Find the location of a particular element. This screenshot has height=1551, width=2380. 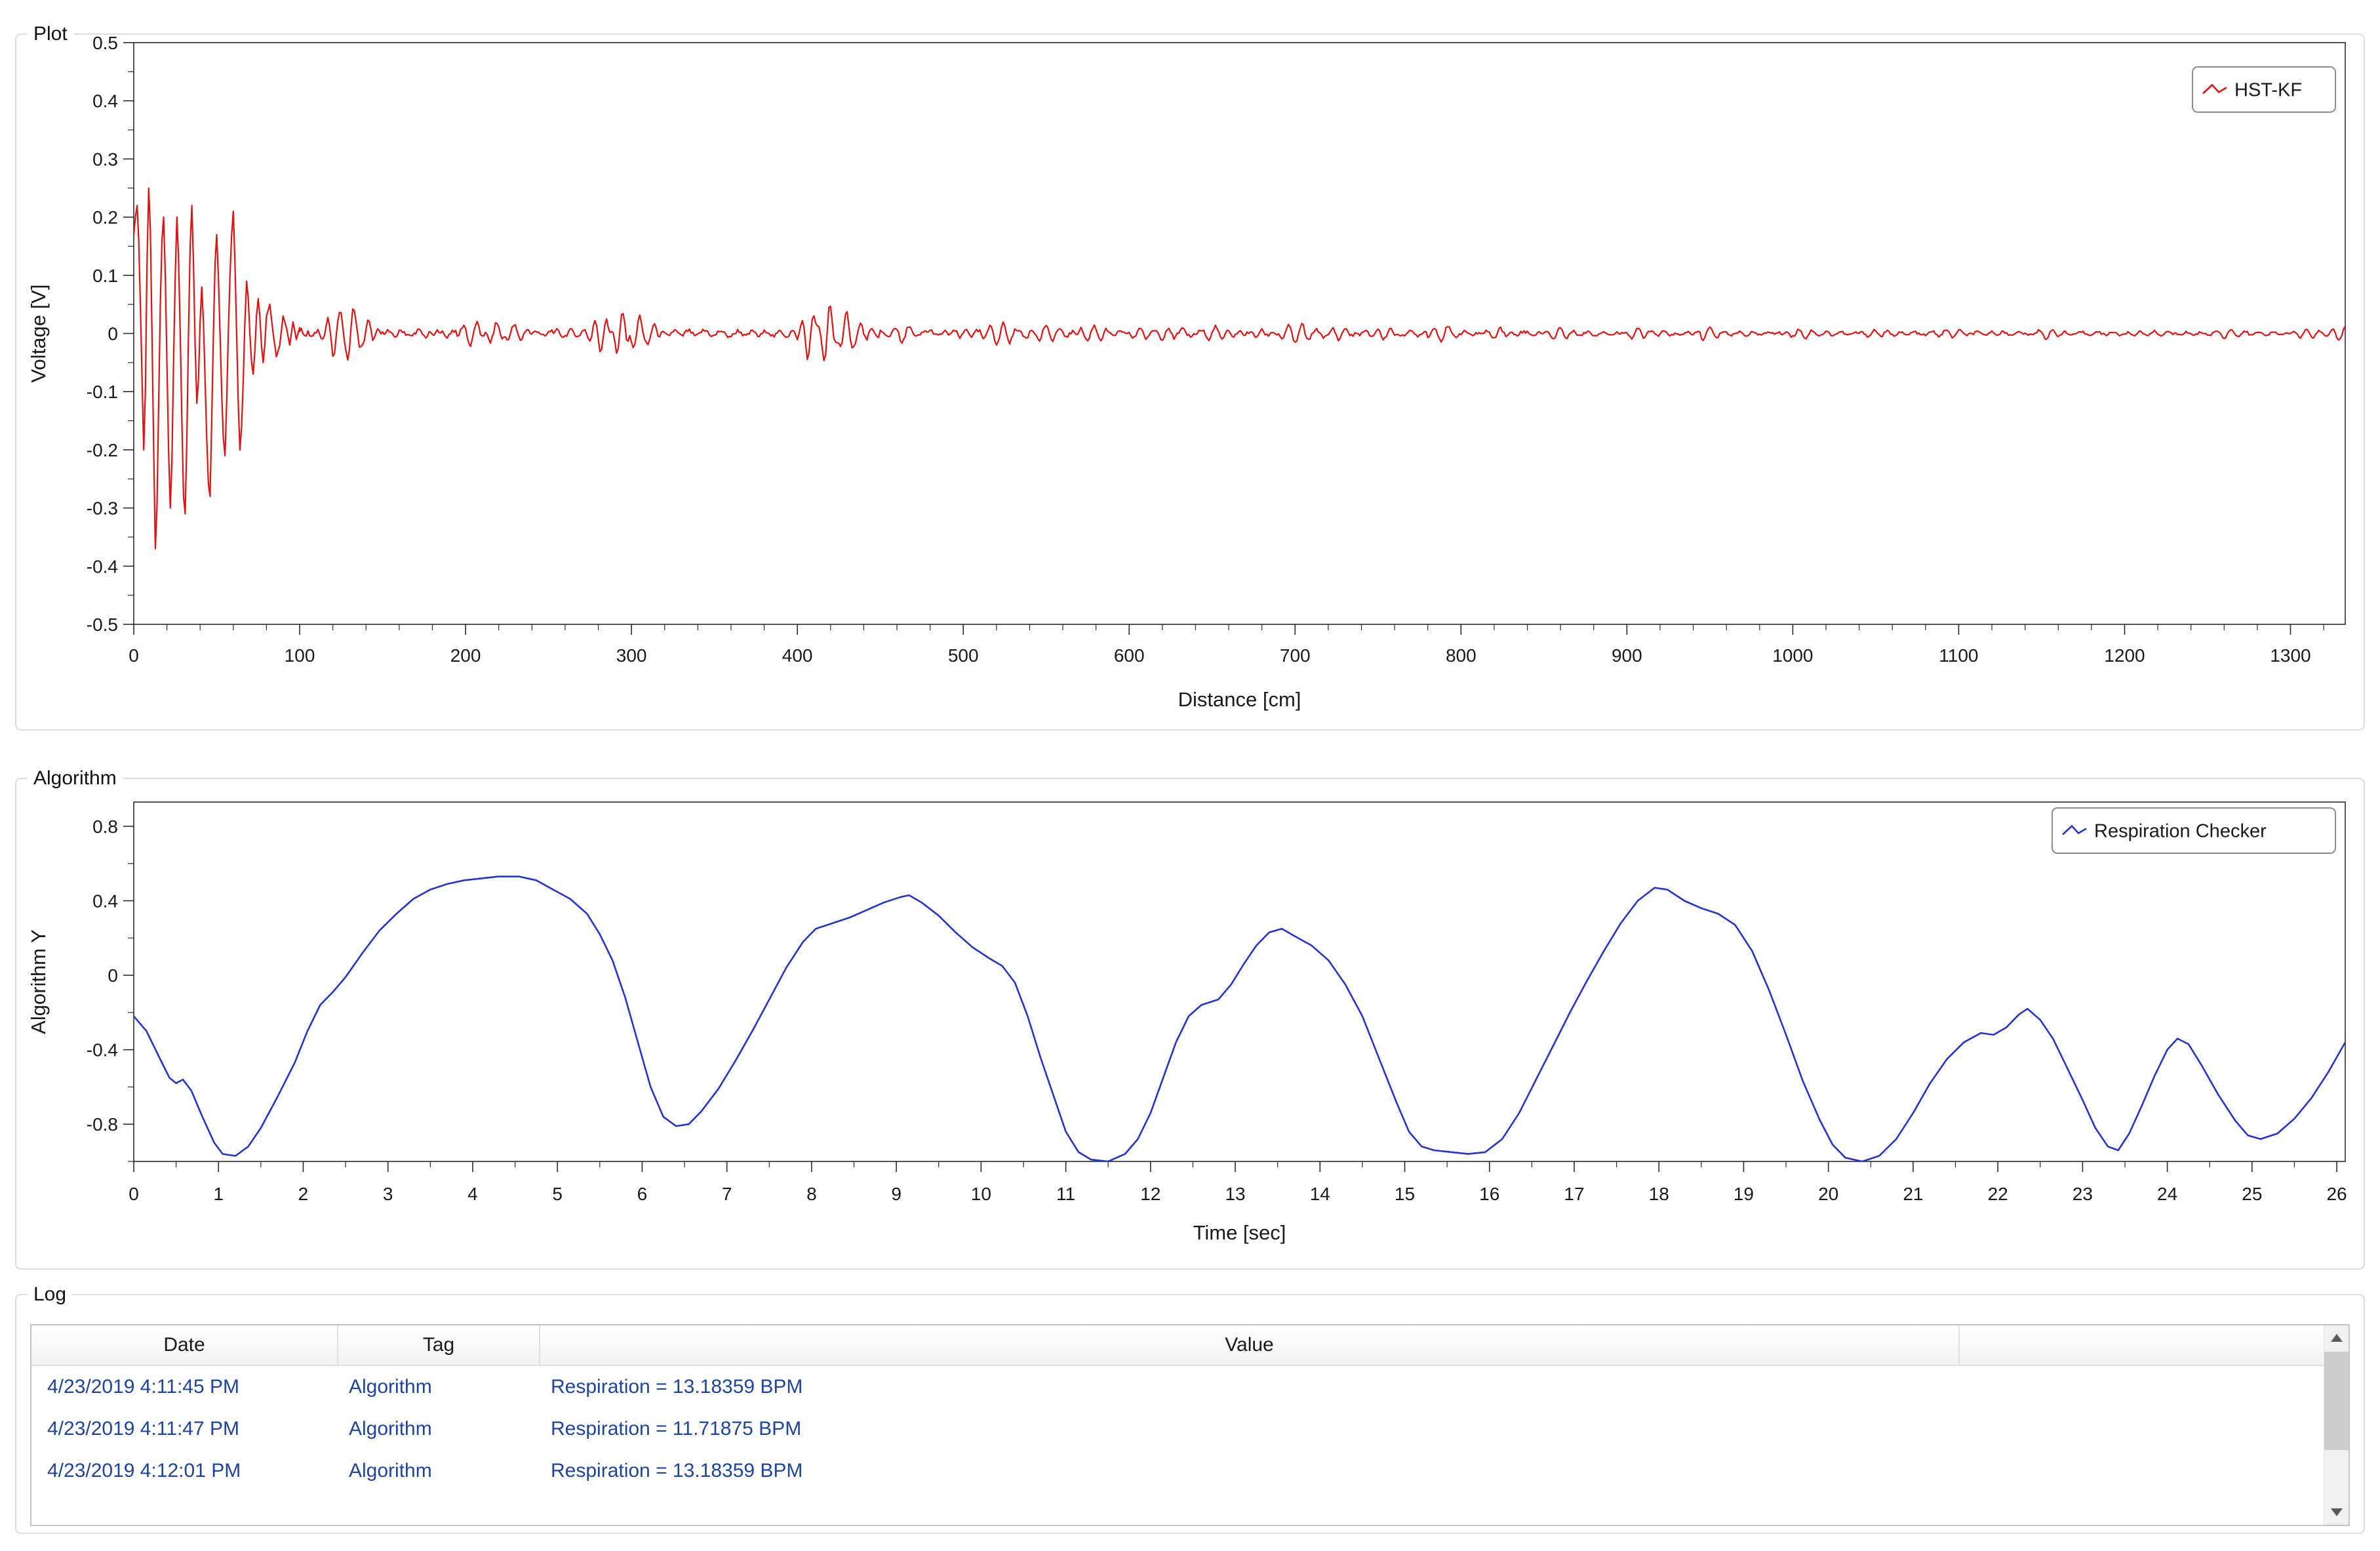

svg-text: 24 is located at coordinates (2167, 1194).